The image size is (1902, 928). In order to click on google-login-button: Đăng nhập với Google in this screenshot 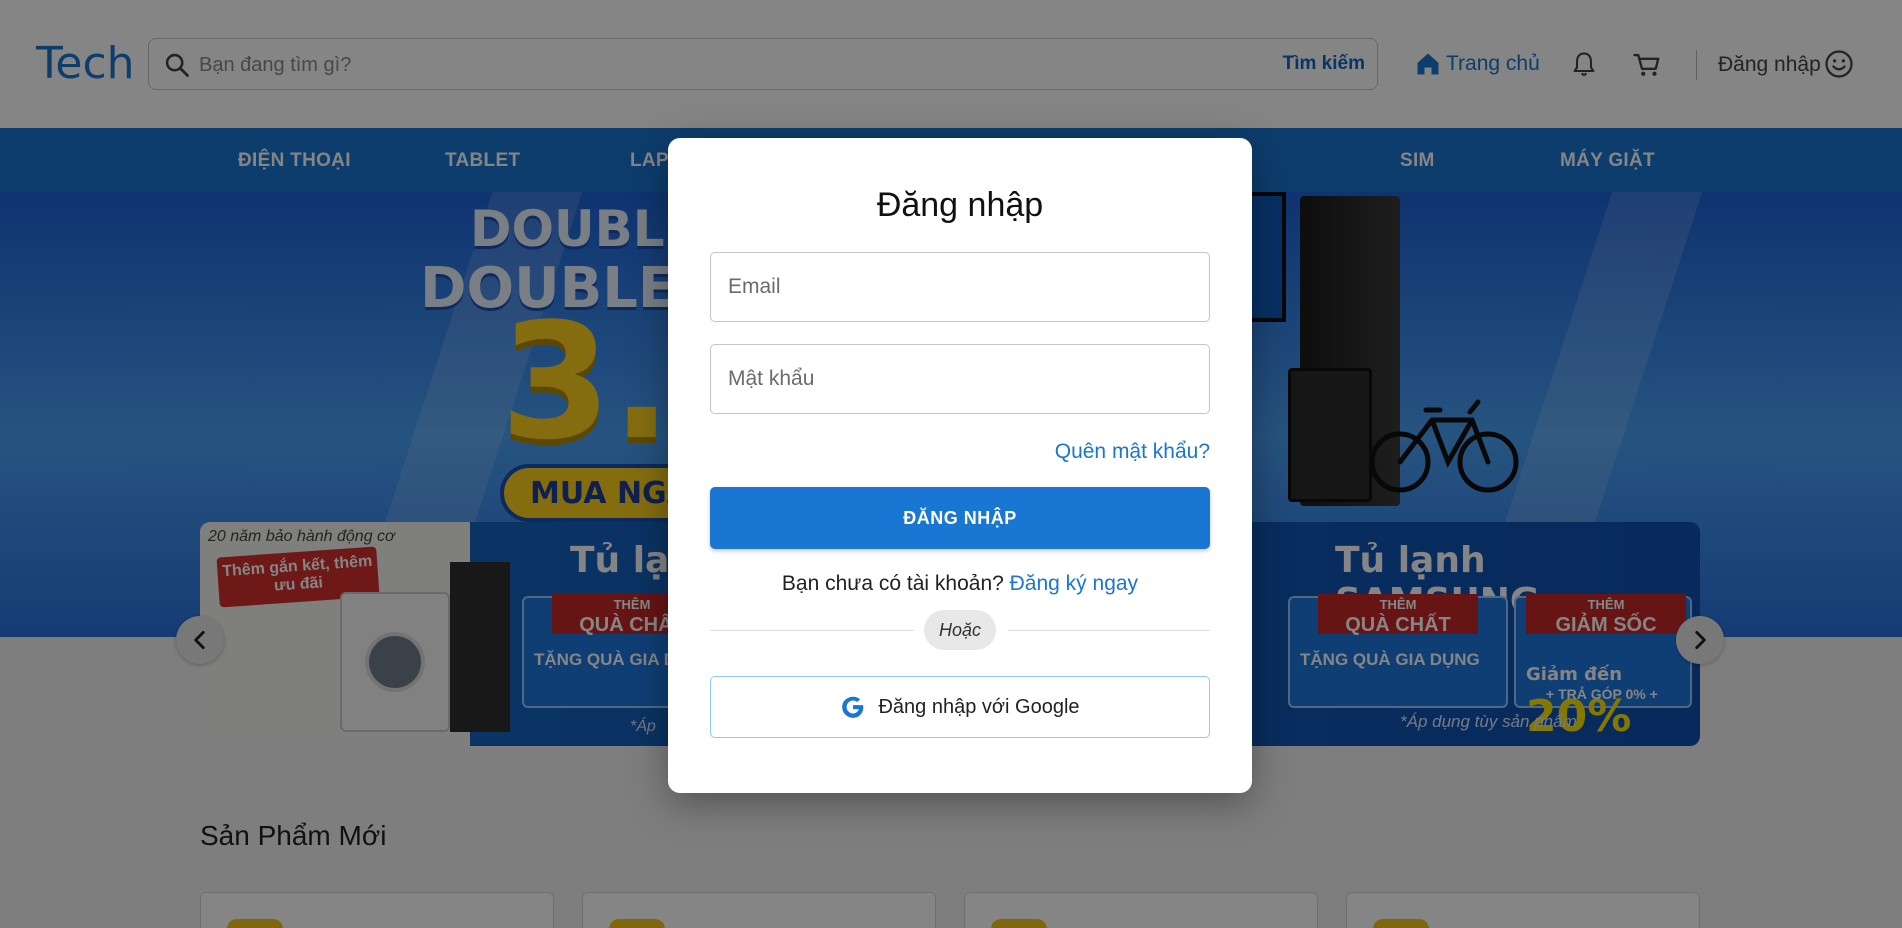, I will do `click(960, 707)`.